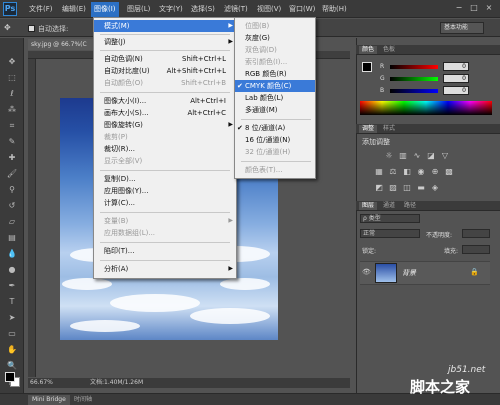 Image resolution: width=500 pixels, height=405 pixels. I want to click on zoom-icon: 🔍, so click(12, 366).